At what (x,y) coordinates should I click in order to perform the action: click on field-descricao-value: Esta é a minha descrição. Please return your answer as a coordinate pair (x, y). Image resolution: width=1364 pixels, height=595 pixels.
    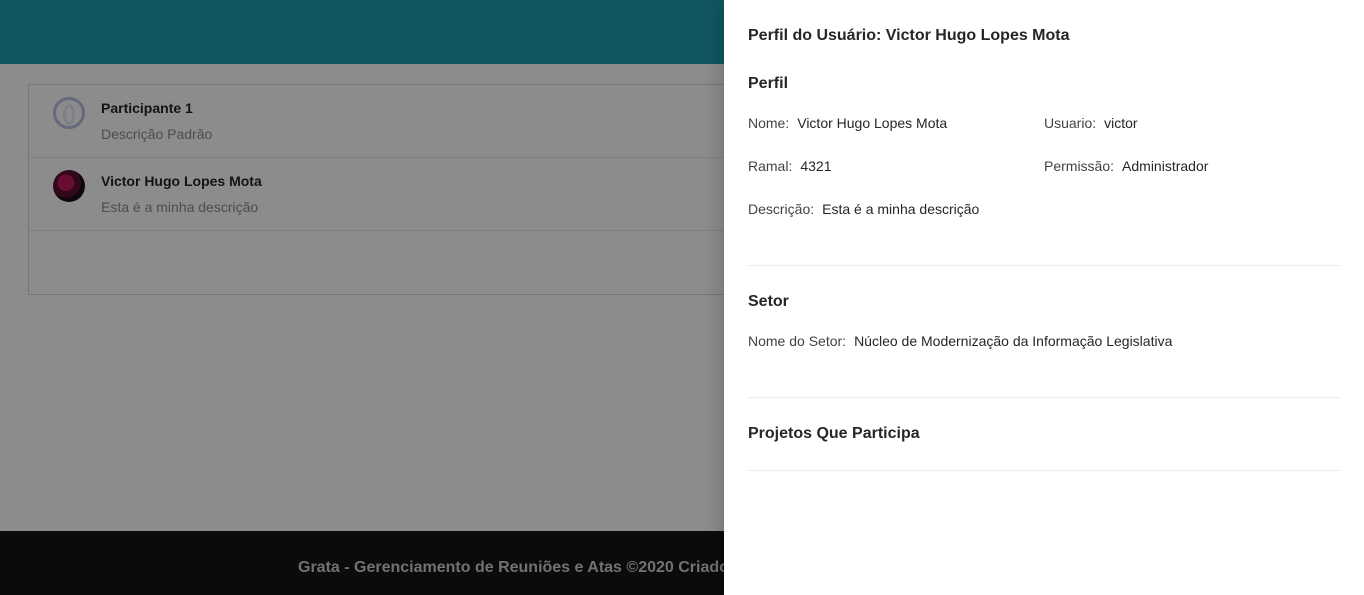
    Looking at the image, I should click on (901, 209).